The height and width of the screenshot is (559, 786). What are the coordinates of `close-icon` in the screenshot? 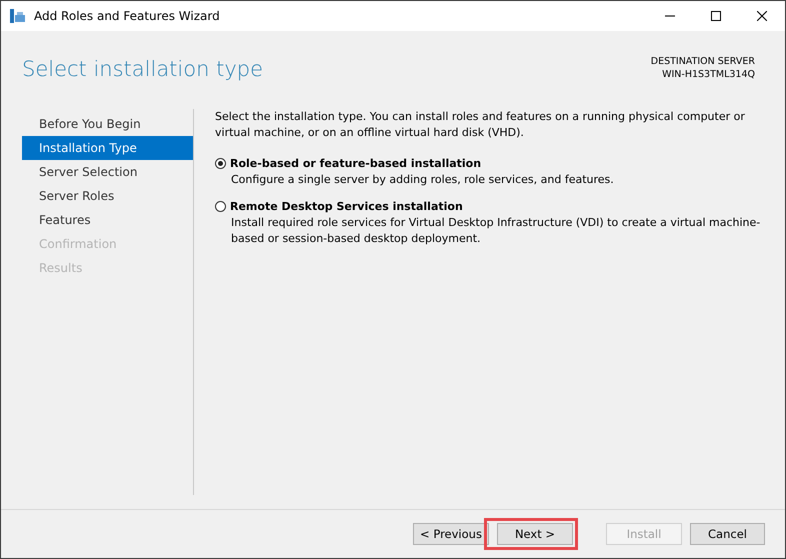 It's located at (762, 16).